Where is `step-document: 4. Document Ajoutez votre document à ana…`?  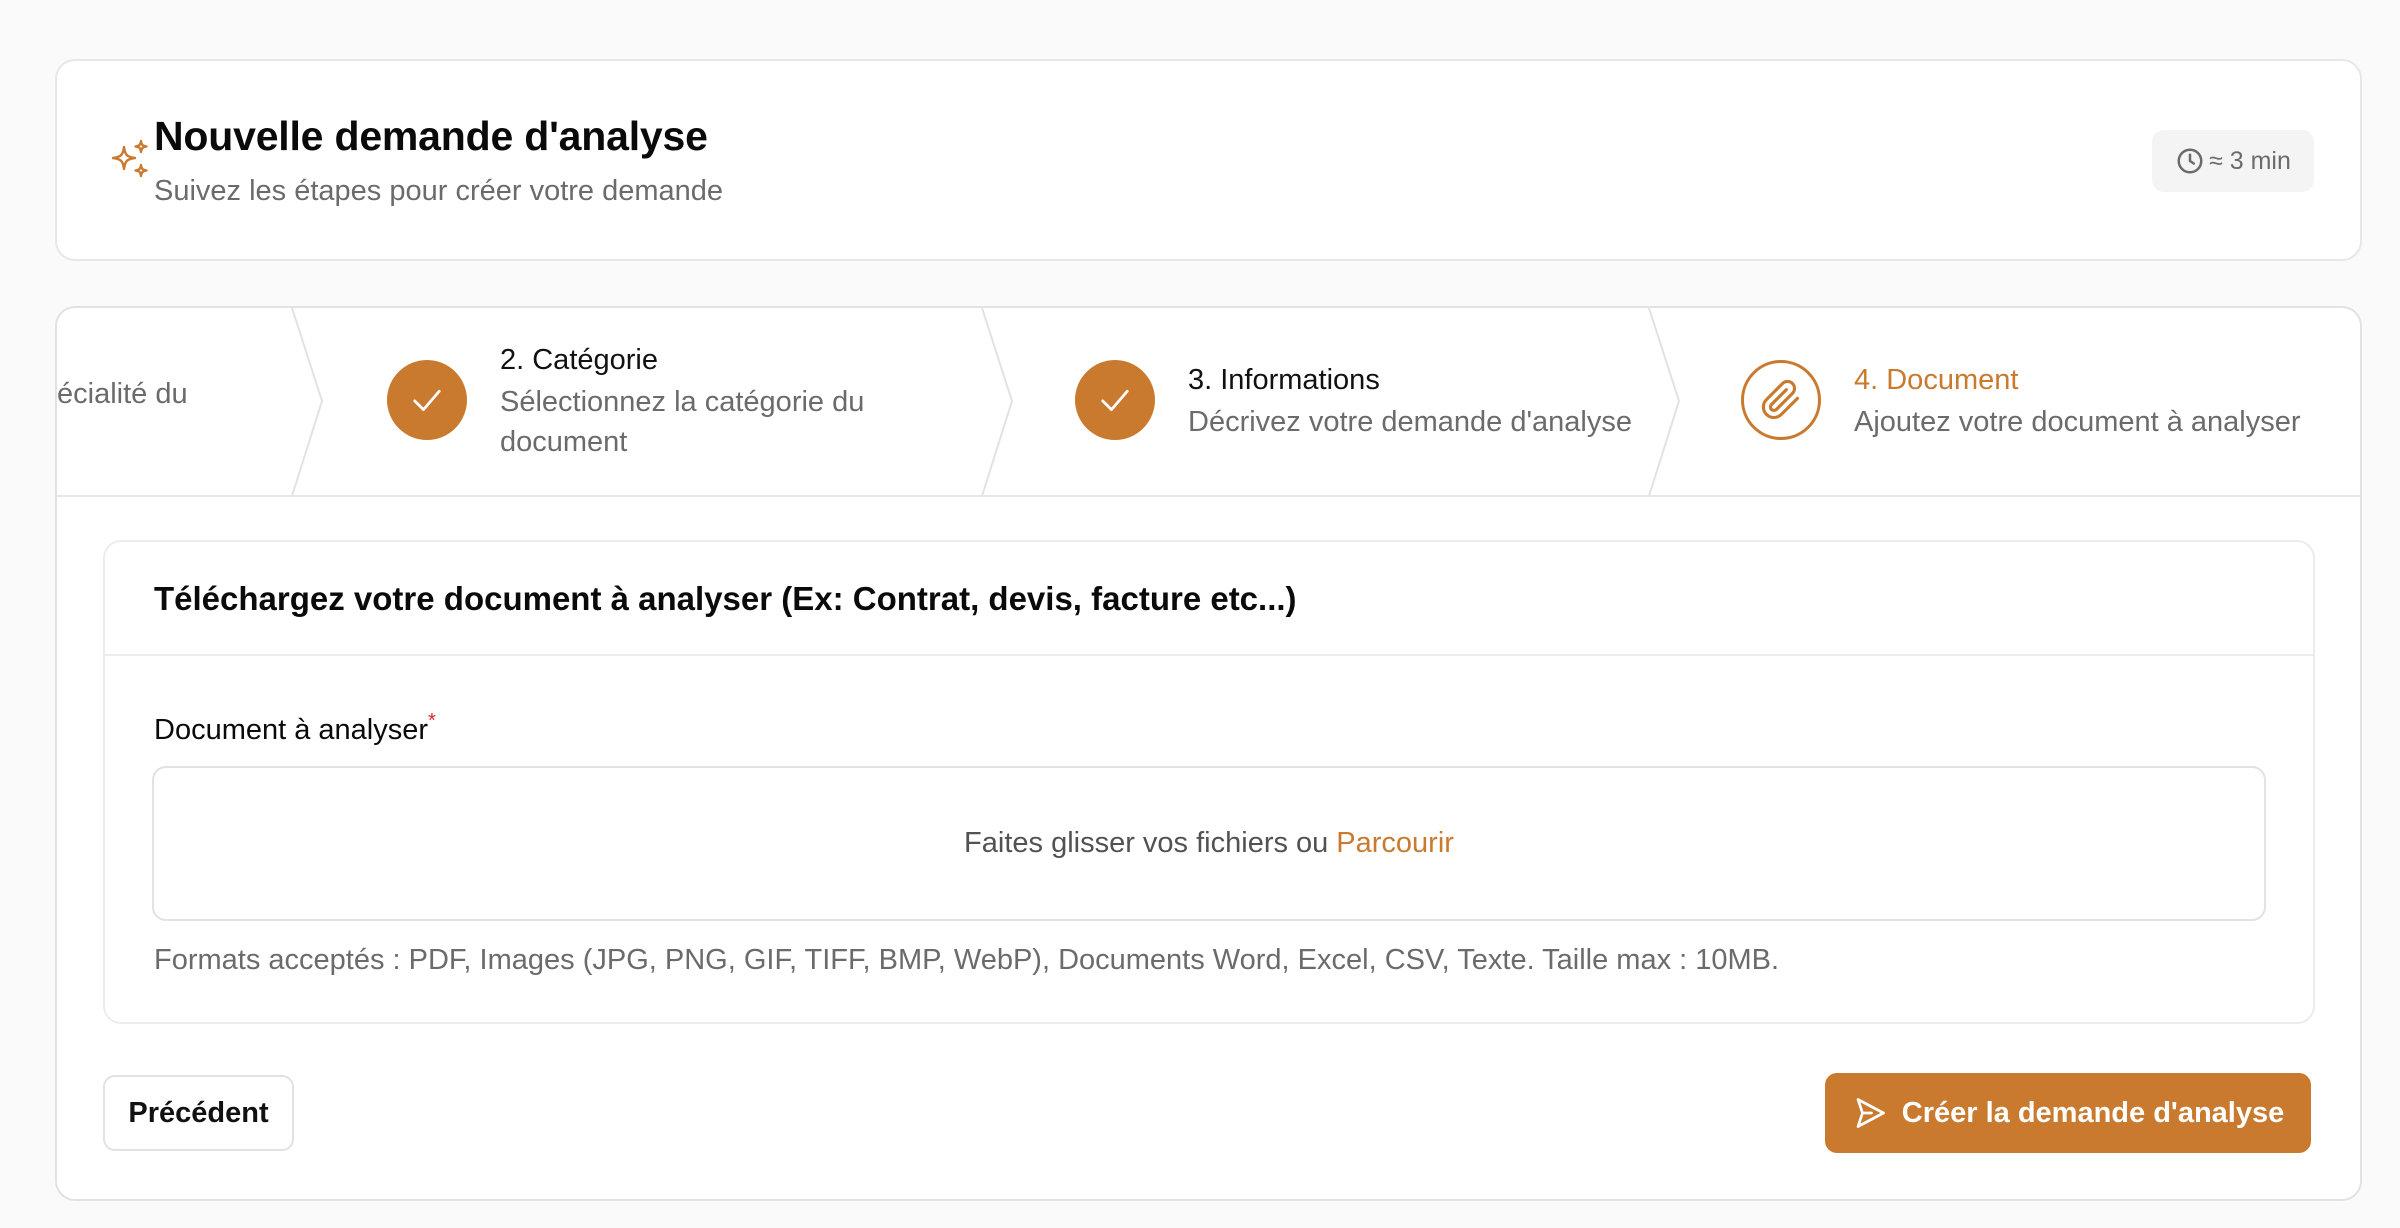 step-document: 4. Document Ajoutez votre document à ana… is located at coordinates (1208, 401).